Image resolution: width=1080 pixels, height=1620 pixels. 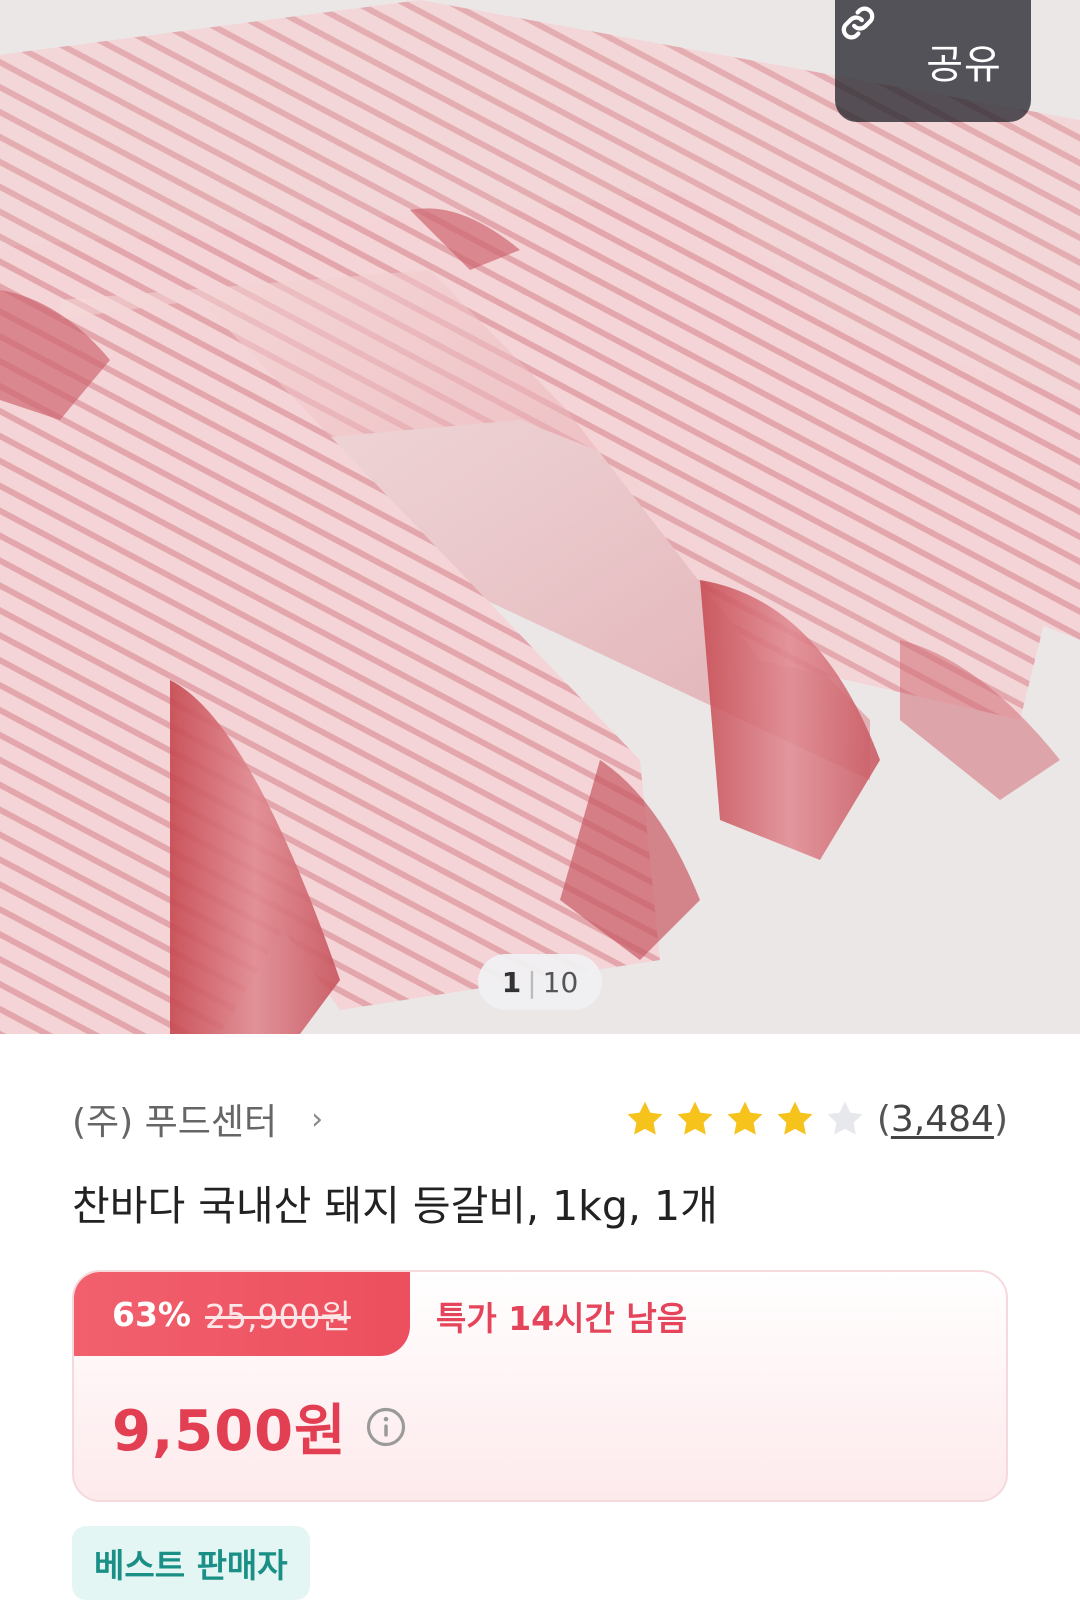 I want to click on image-pager: 1 | 10, so click(x=540, y=982).